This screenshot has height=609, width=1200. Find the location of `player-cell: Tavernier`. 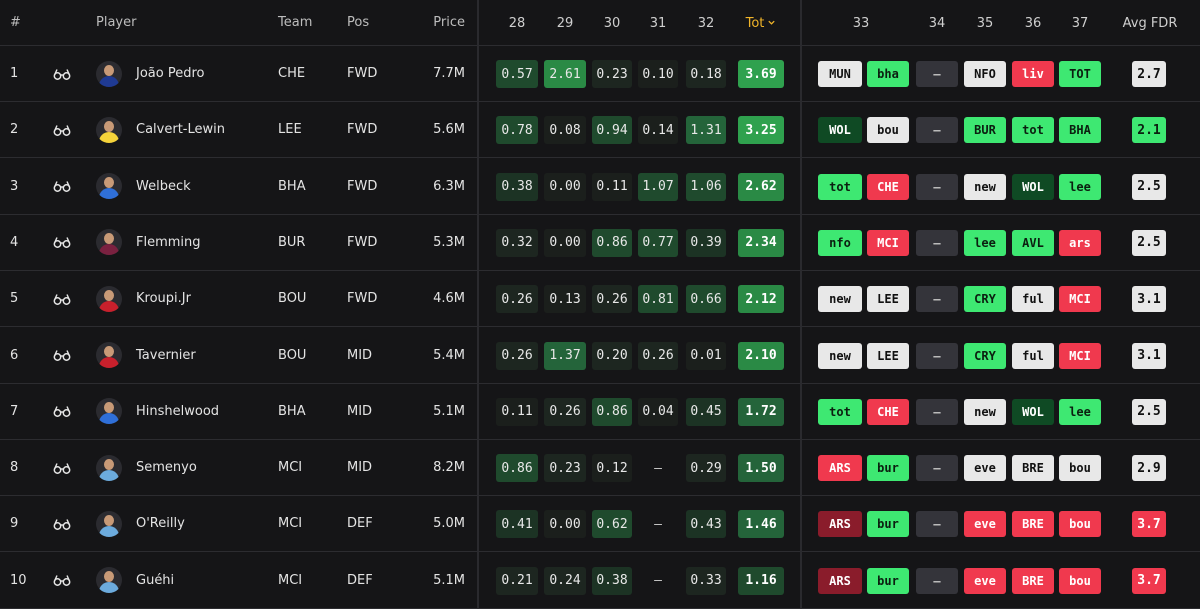

player-cell: Tavernier is located at coordinates (186, 355).